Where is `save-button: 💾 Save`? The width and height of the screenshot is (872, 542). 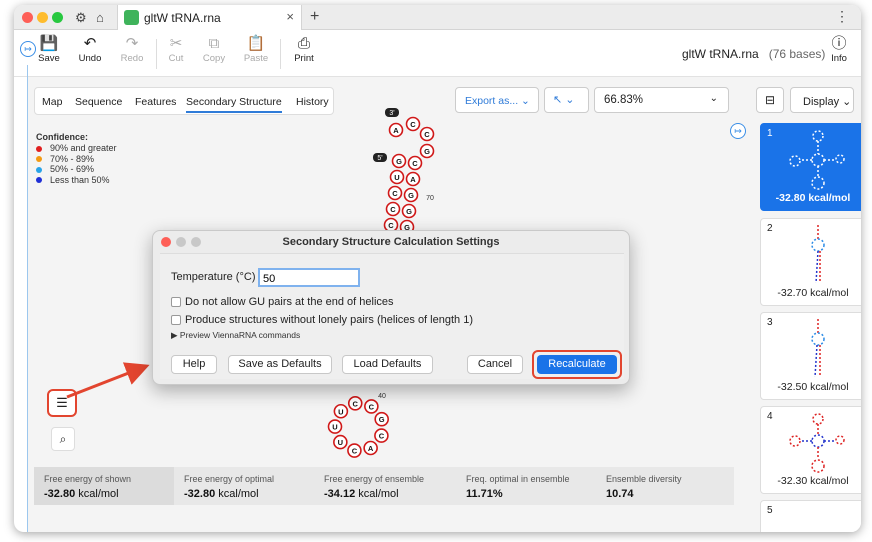 save-button: 💾 Save is located at coordinates (49, 49).